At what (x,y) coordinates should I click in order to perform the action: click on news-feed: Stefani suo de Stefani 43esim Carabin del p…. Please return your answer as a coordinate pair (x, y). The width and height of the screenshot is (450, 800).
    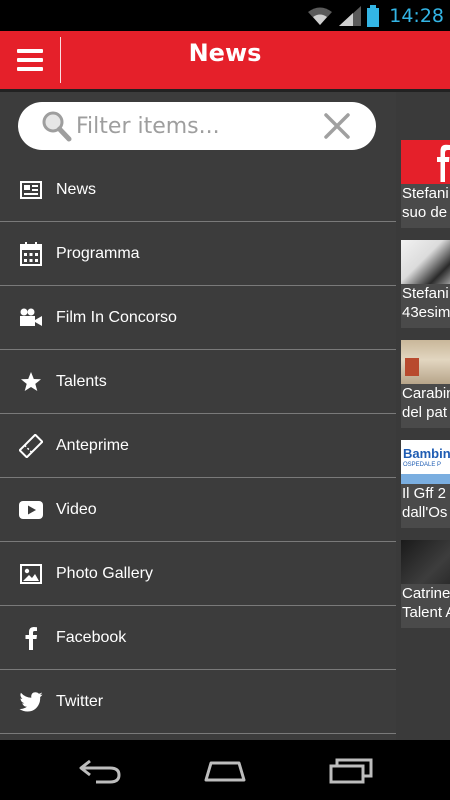
    Looking at the image, I should click on (423, 416).